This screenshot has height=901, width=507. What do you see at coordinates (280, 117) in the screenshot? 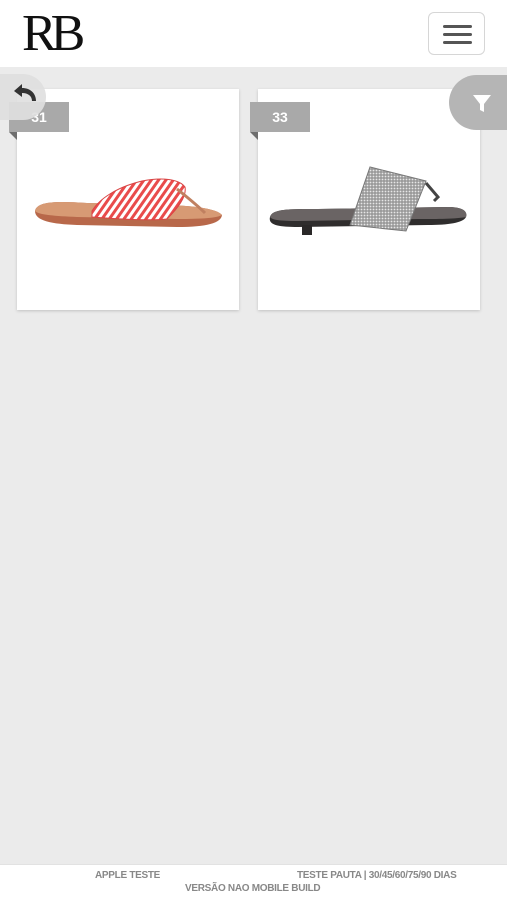
I see `product-badge: 33` at bounding box center [280, 117].